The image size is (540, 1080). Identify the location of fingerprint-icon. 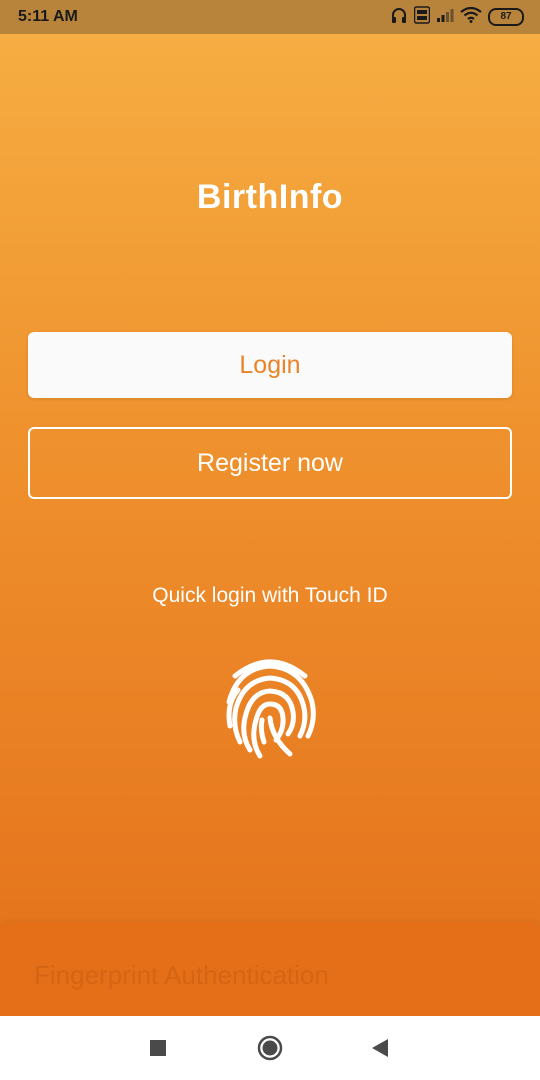
(270, 709).